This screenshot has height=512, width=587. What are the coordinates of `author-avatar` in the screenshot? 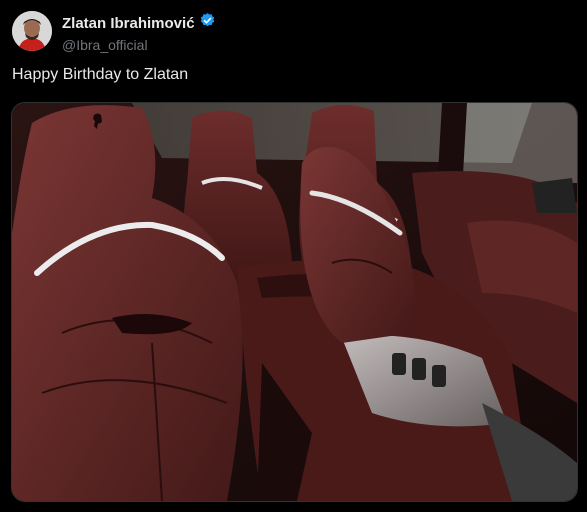 It's located at (32, 31).